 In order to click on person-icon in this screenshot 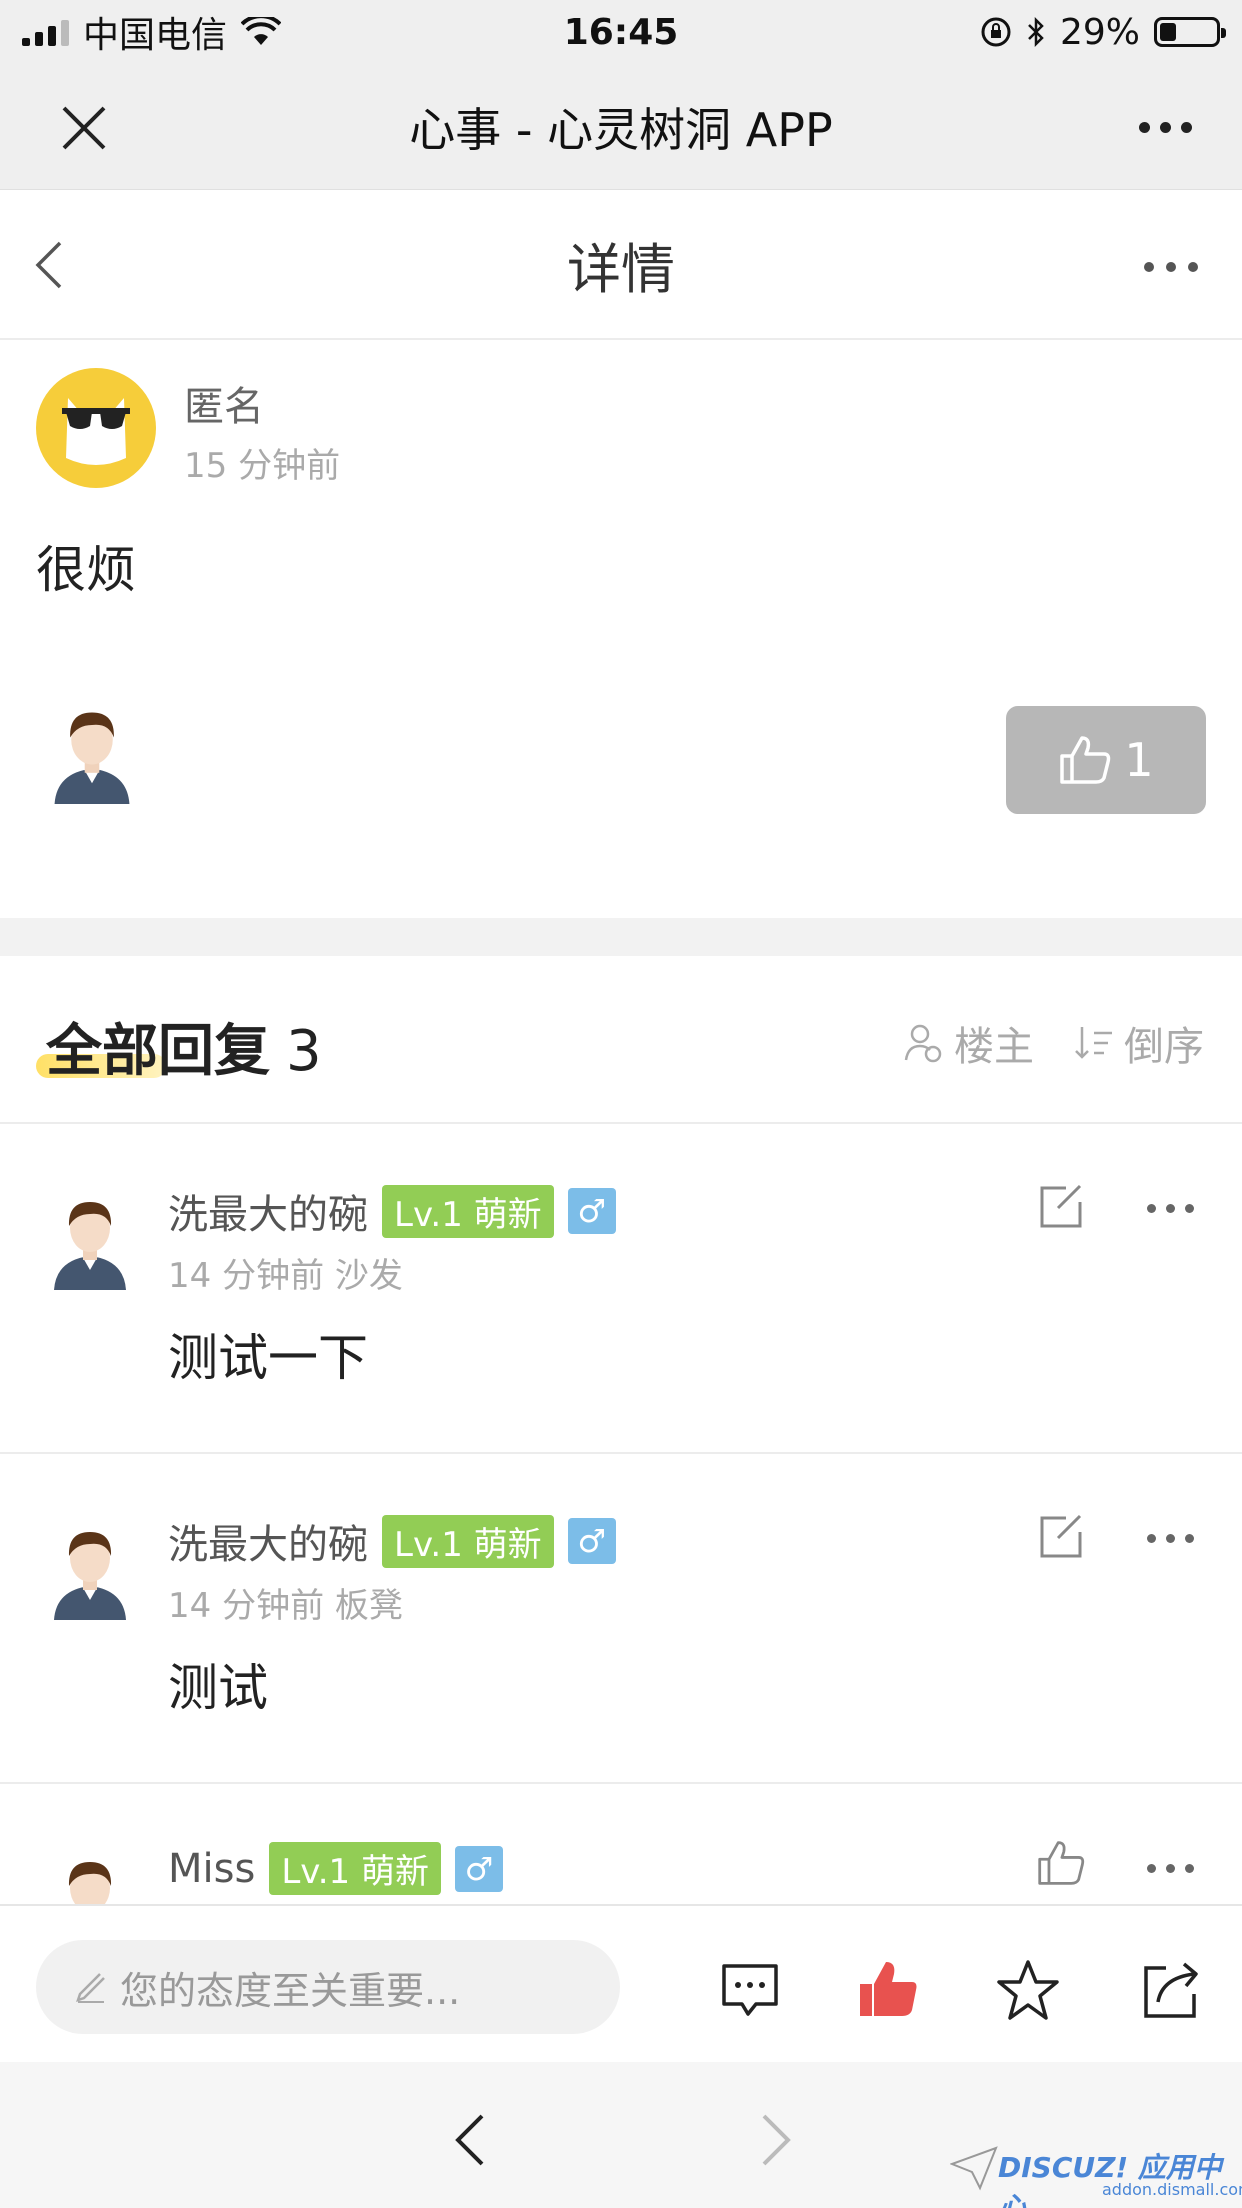, I will do `click(923, 1043)`.